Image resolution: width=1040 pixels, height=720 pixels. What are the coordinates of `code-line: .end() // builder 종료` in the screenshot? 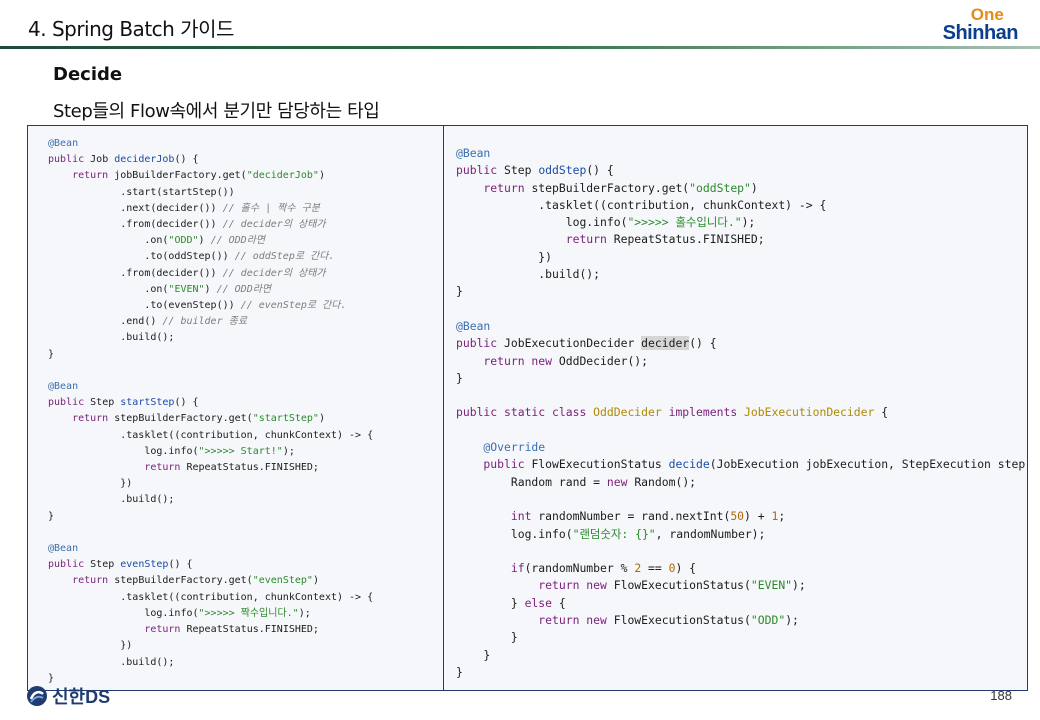 It's located at (244, 322).